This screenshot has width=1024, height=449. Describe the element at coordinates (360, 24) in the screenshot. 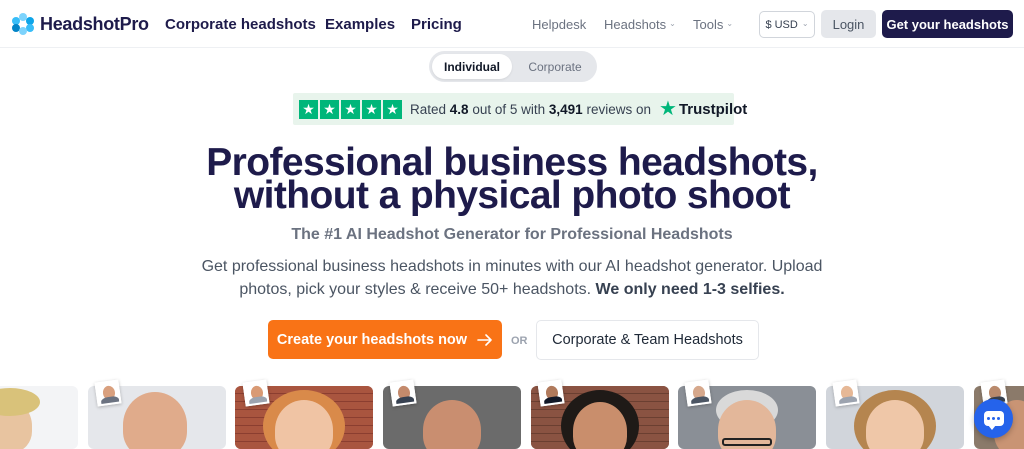

I see `nav-link-examples: Examples` at that location.